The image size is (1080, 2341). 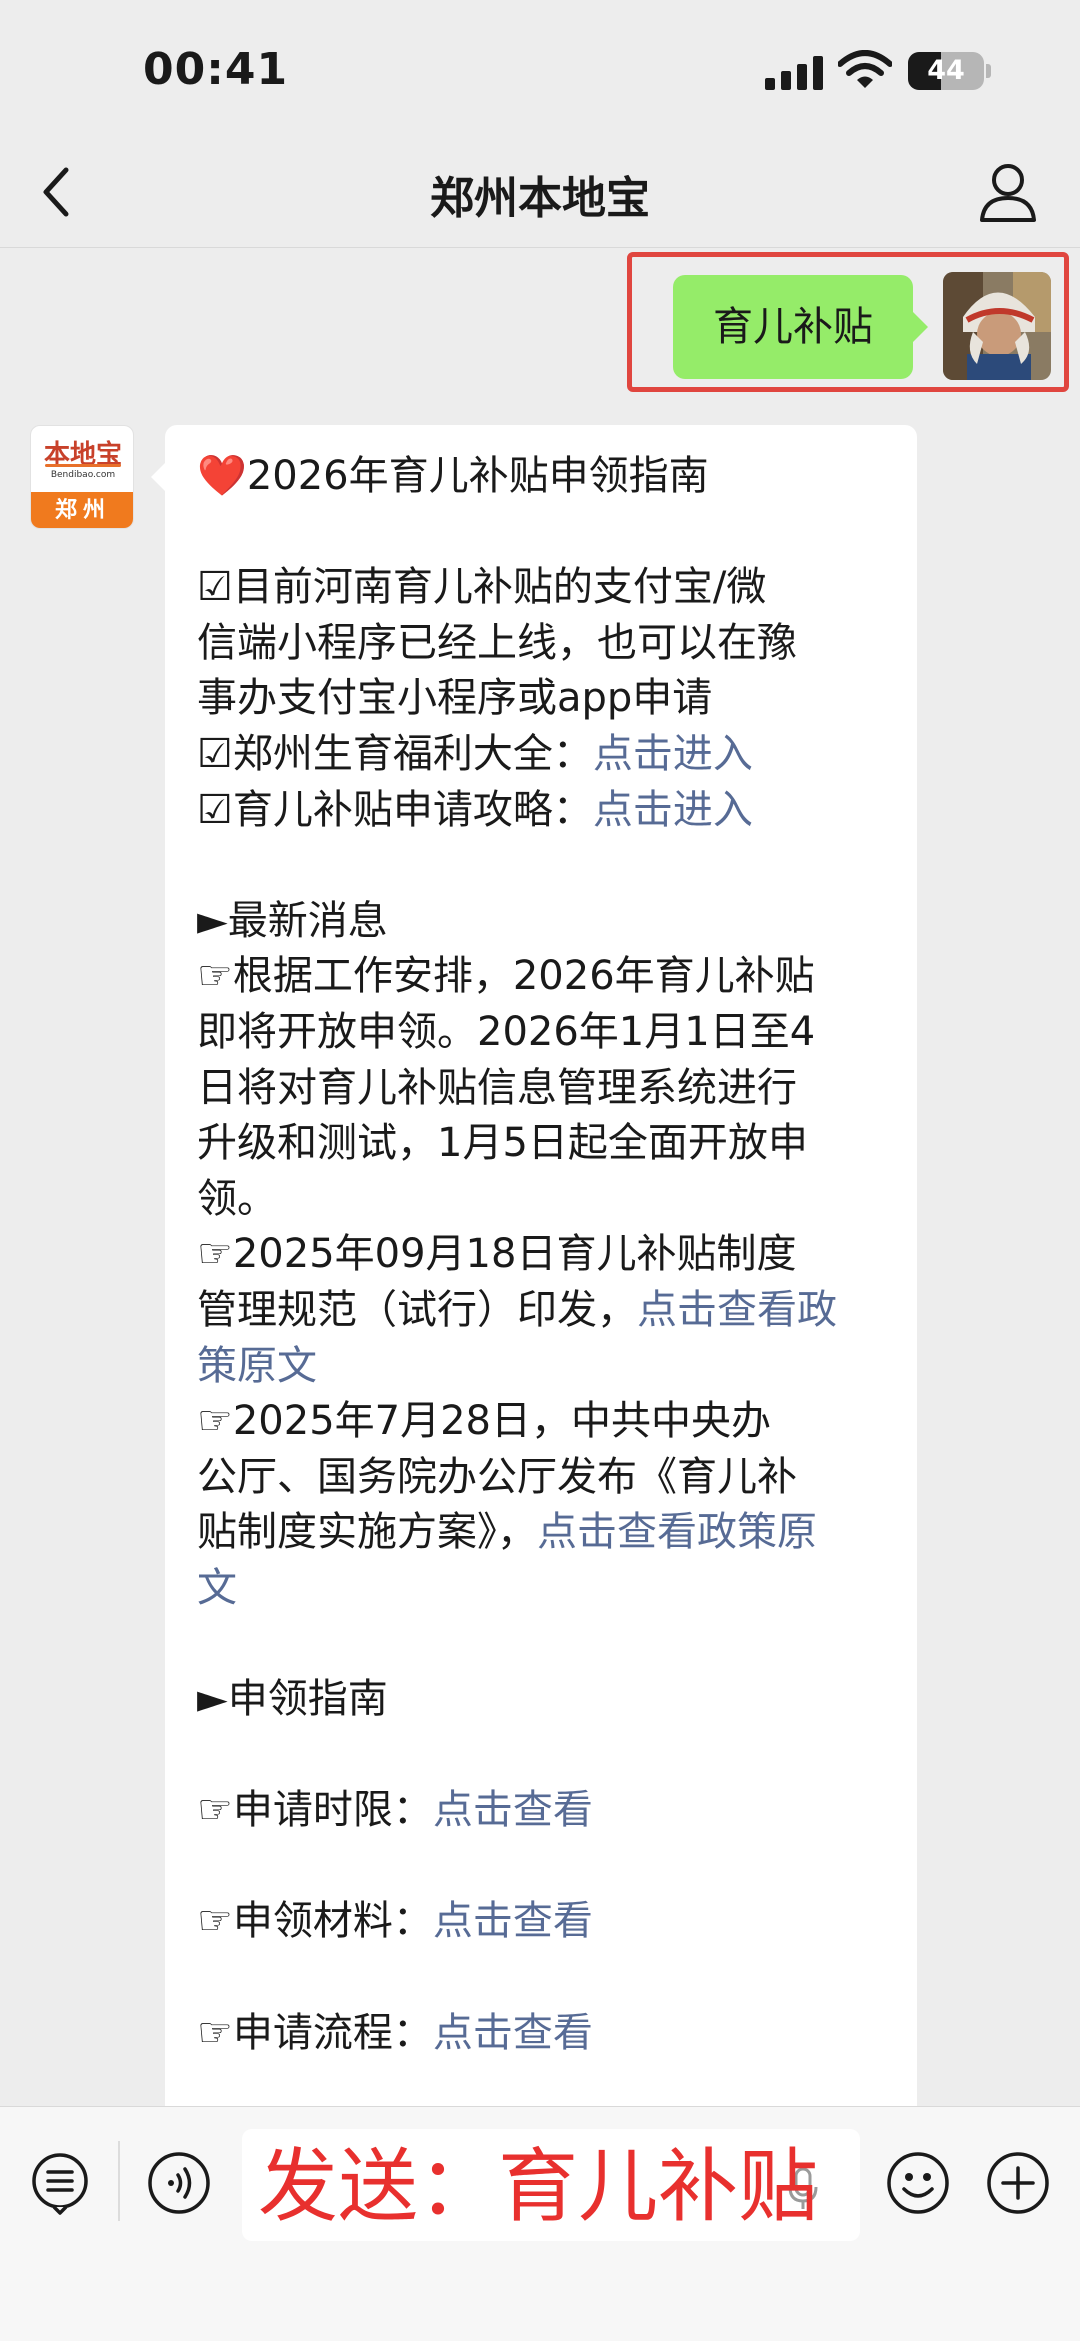 I want to click on message-text: 根据工作安排，2026年育儿补贴, so click(x=523, y=976).